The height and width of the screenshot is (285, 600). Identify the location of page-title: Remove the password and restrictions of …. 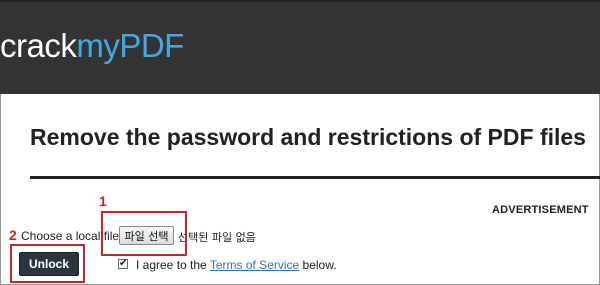
(308, 137).